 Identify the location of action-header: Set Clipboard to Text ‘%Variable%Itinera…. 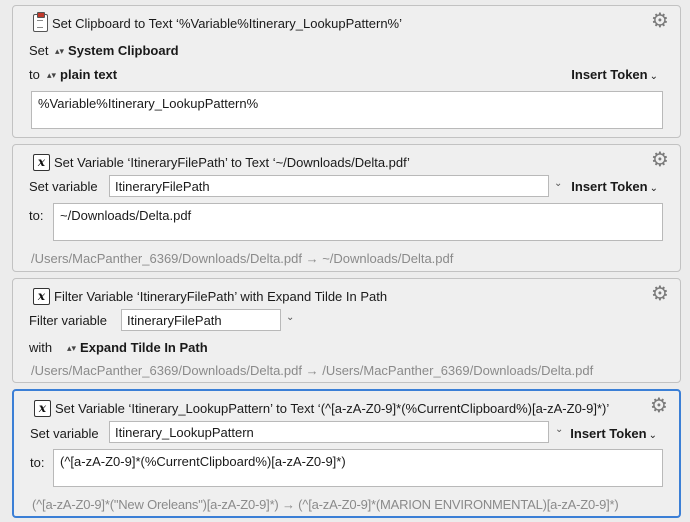
(217, 22).